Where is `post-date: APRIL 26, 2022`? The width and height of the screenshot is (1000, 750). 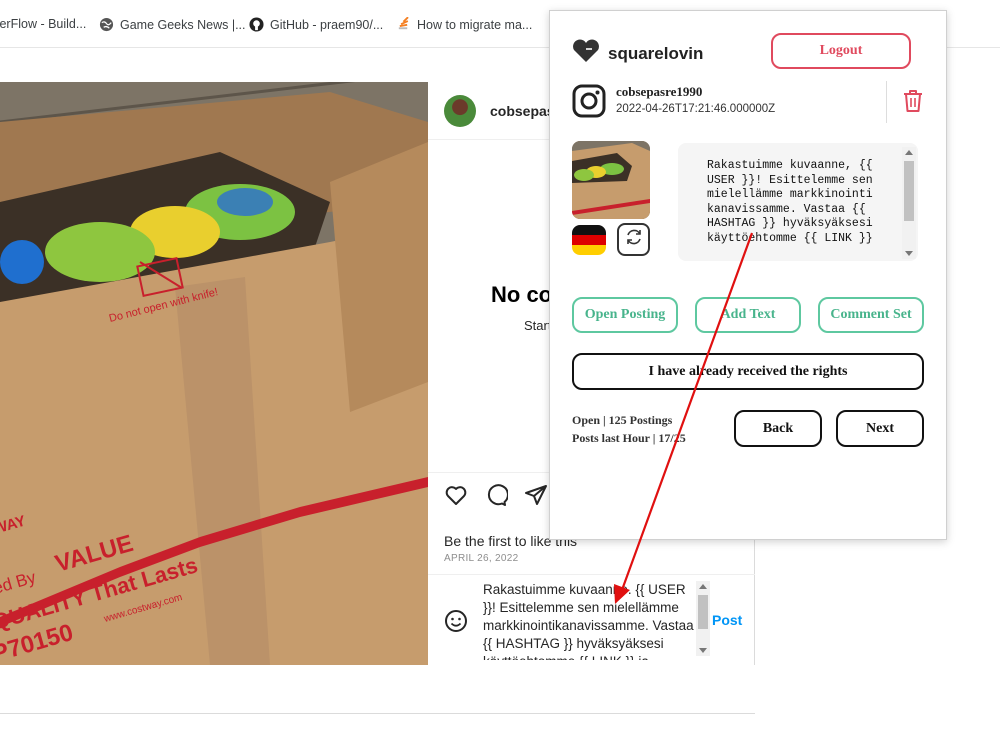 post-date: APRIL 26, 2022 is located at coordinates (481, 558).